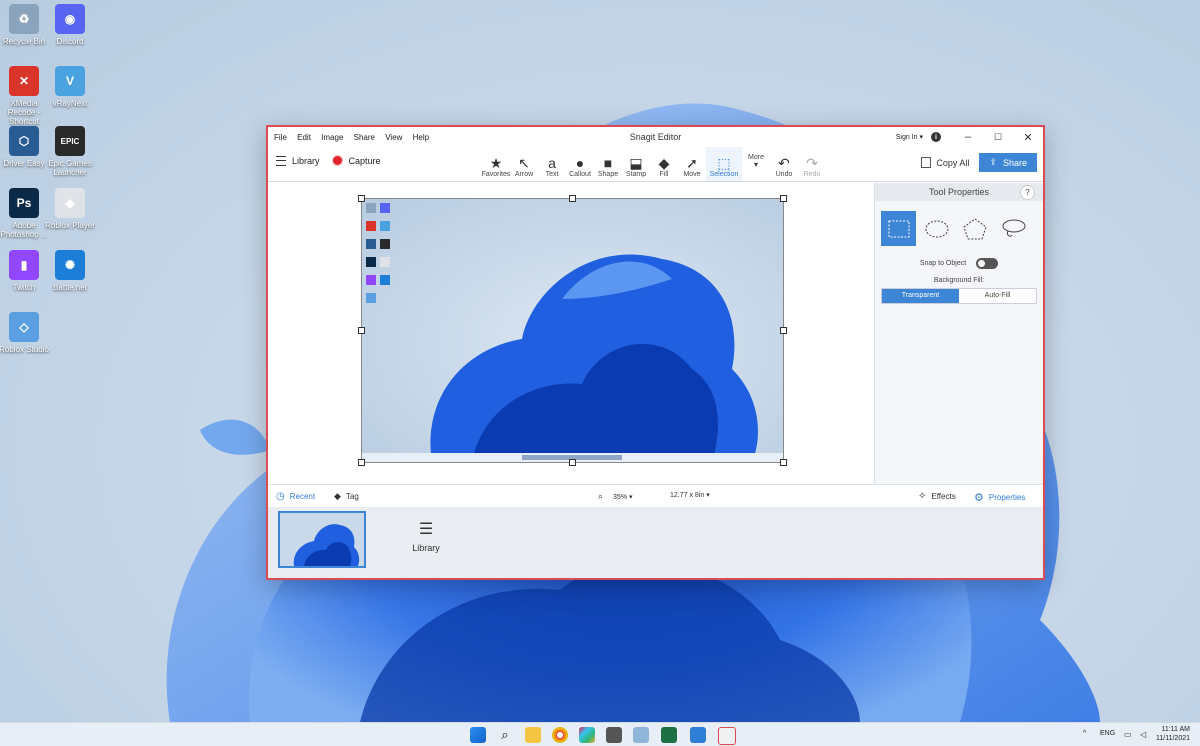  What do you see at coordinates (1128, 734) in the screenshot?
I see `network-icon: ▭` at bounding box center [1128, 734].